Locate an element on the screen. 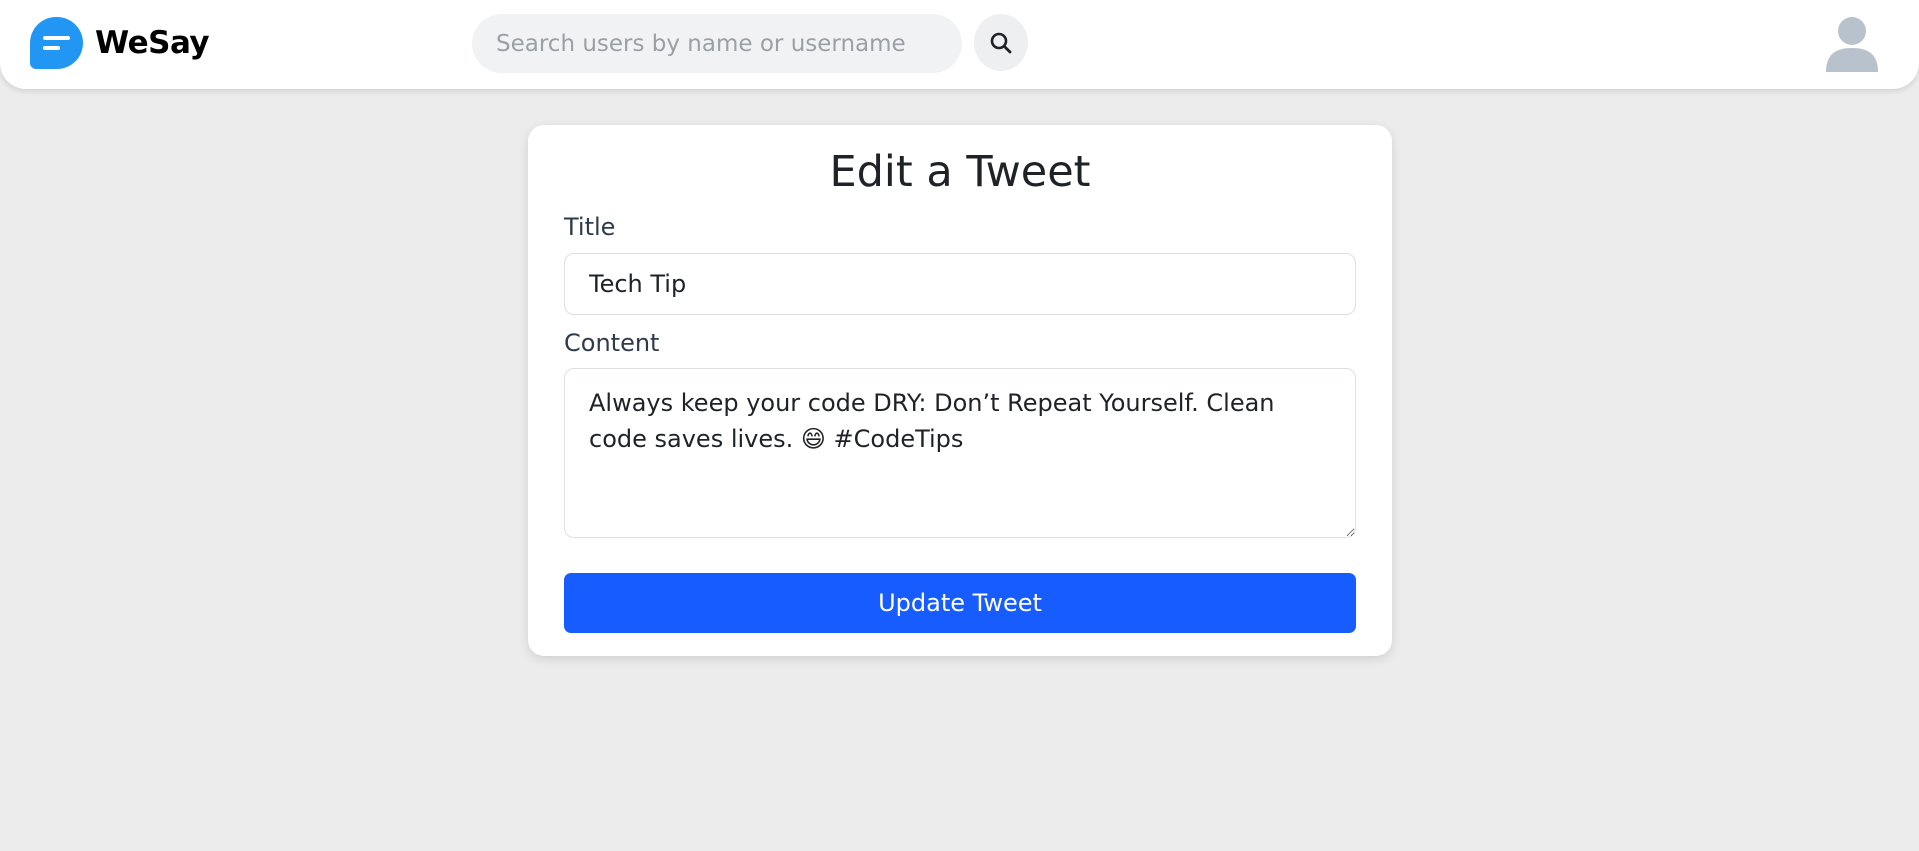 The width and height of the screenshot is (1919, 851). update-tweet-button: Update Tweet is located at coordinates (960, 603).